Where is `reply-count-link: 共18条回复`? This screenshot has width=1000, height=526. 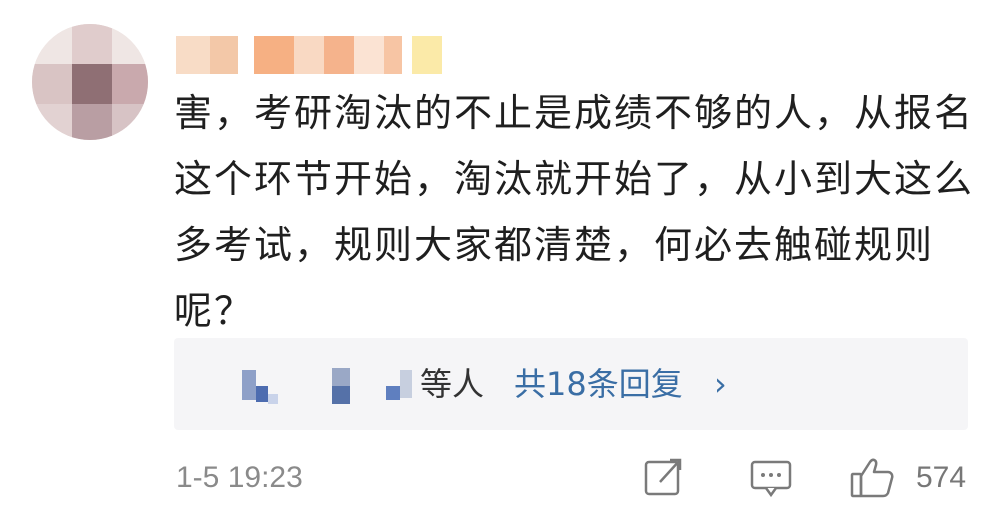
reply-count-link: 共18条回复 is located at coordinates (598, 384).